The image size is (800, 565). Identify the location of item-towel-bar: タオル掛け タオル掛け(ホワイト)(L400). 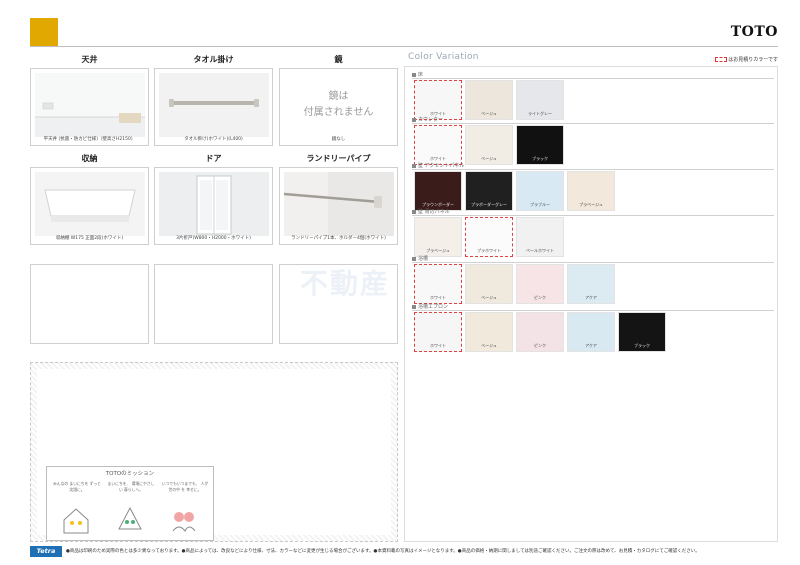
(213, 100).